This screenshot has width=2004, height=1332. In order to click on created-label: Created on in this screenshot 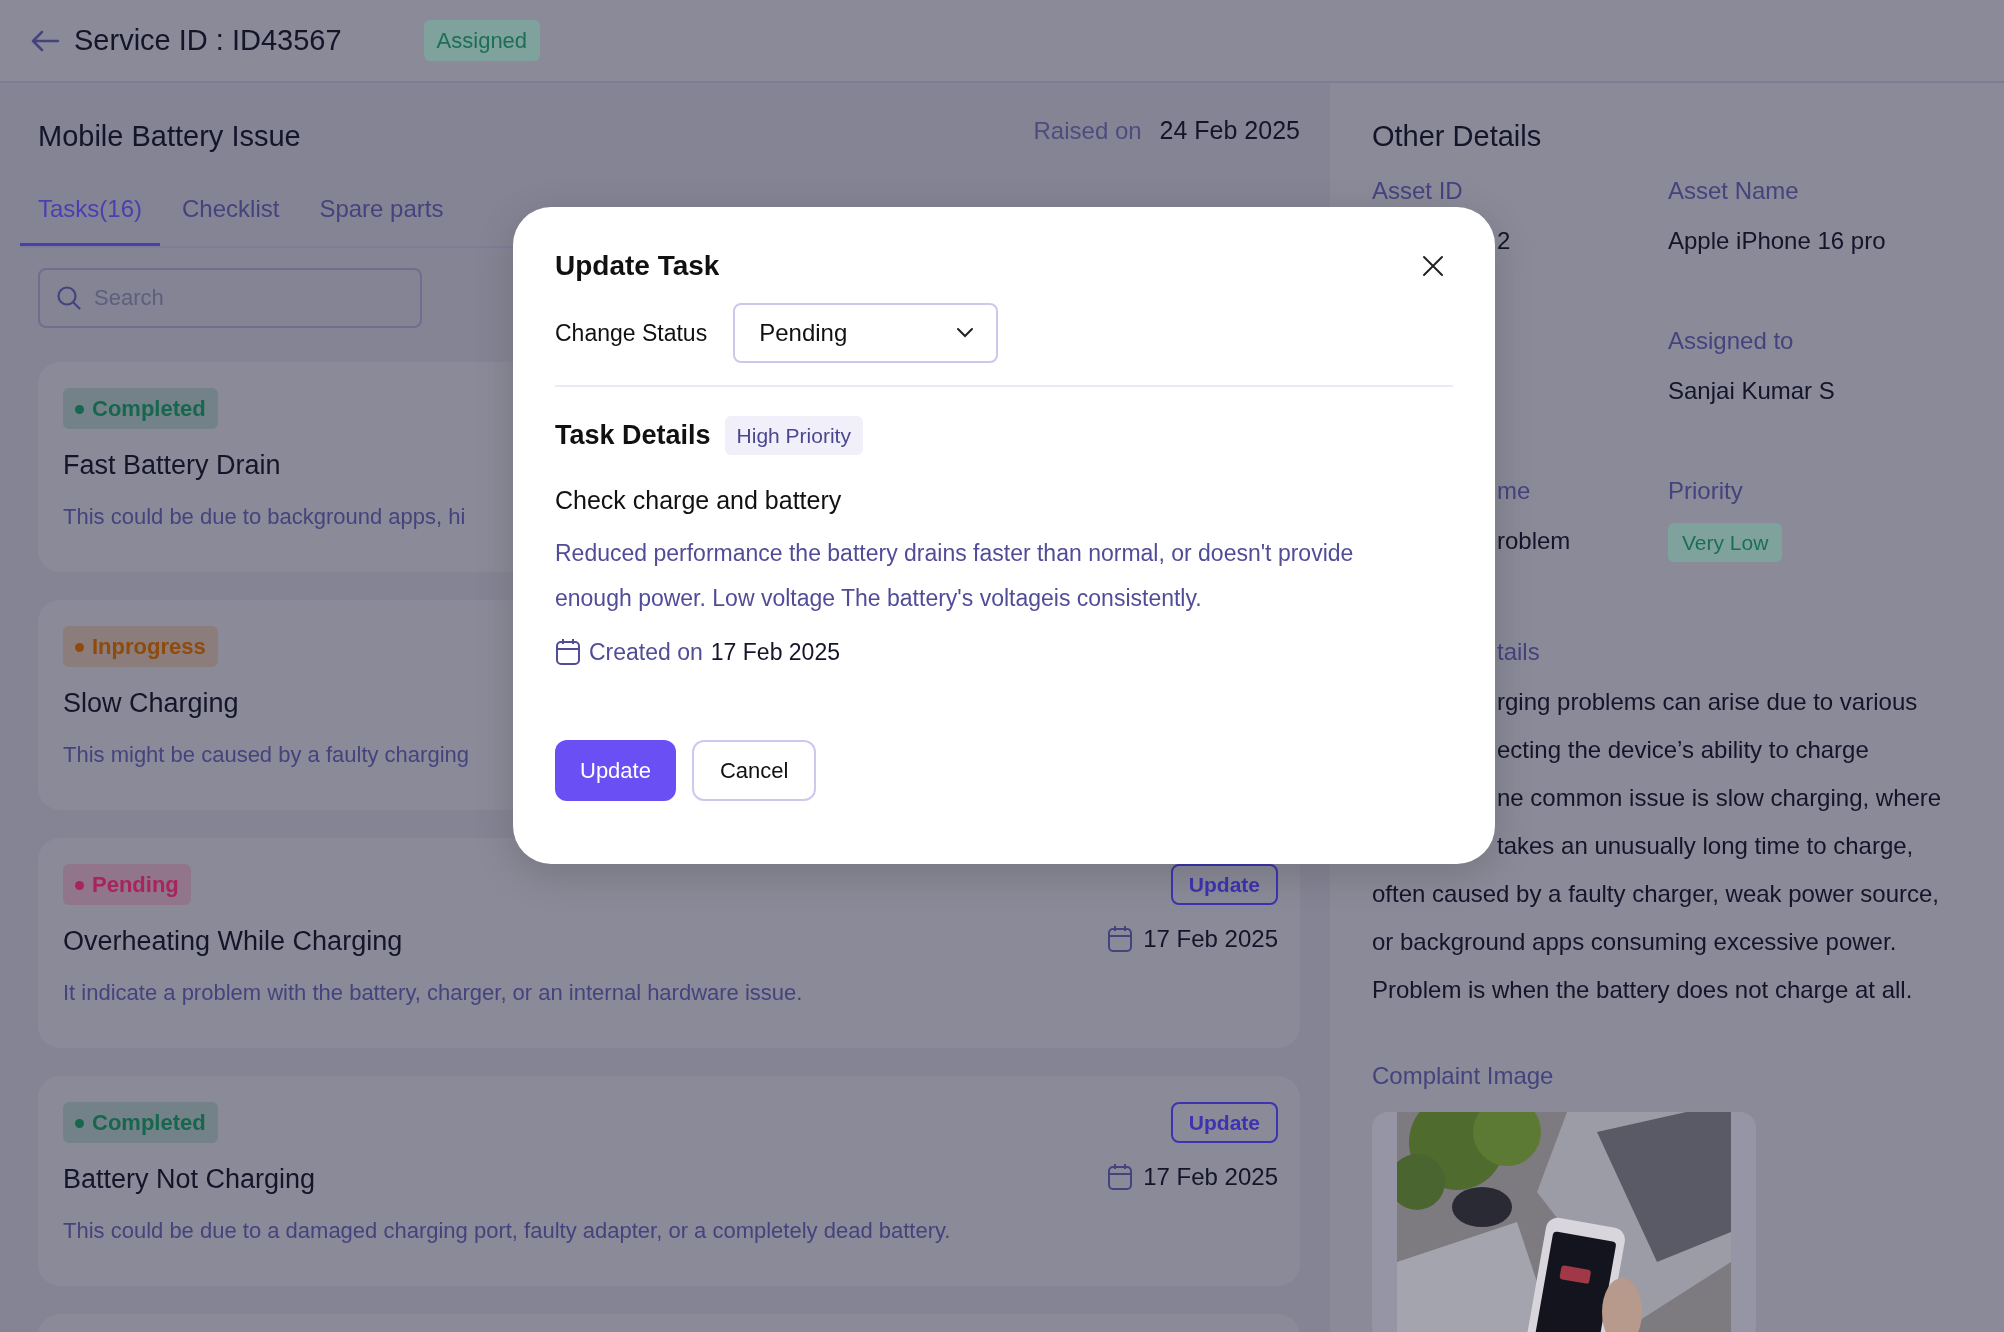, I will do `click(646, 652)`.